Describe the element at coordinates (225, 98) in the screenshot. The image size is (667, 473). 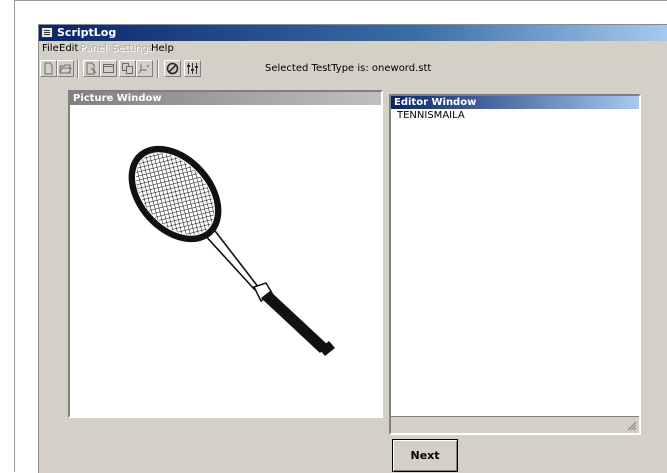
I see `picture-window-title: Picture Window` at that location.